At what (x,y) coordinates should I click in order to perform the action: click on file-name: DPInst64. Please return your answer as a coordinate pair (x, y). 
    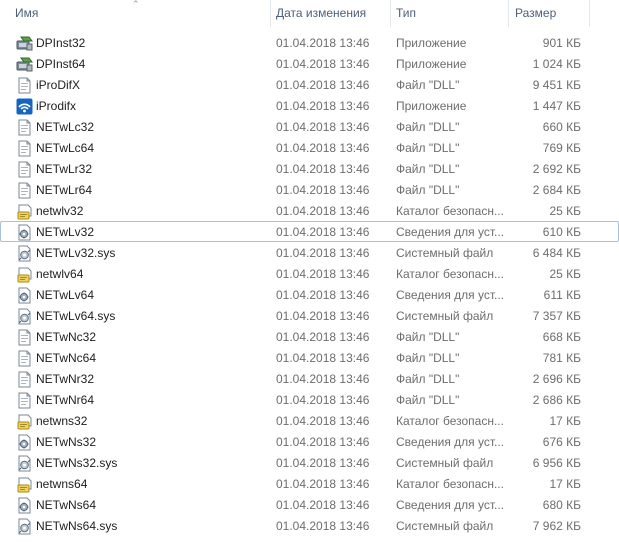
    Looking at the image, I should click on (61, 64).